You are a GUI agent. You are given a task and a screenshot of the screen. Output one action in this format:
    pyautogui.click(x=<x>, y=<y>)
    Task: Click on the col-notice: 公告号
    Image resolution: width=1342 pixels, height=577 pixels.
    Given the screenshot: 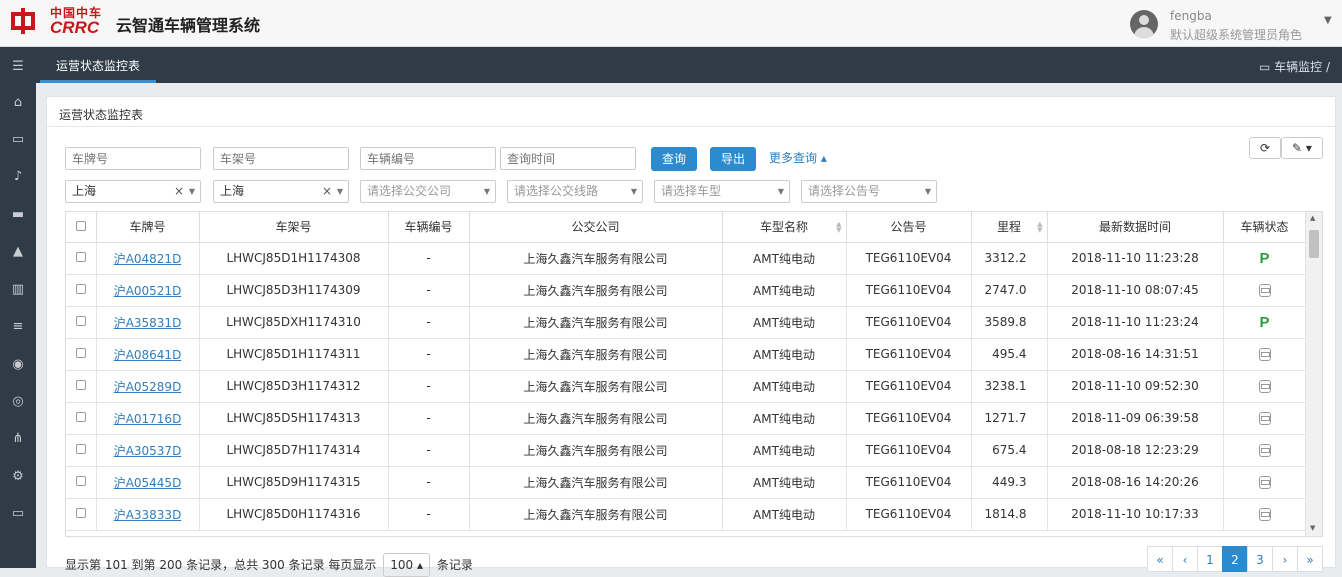 What is the action you would take?
    pyautogui.click(x=909, y=227)
    